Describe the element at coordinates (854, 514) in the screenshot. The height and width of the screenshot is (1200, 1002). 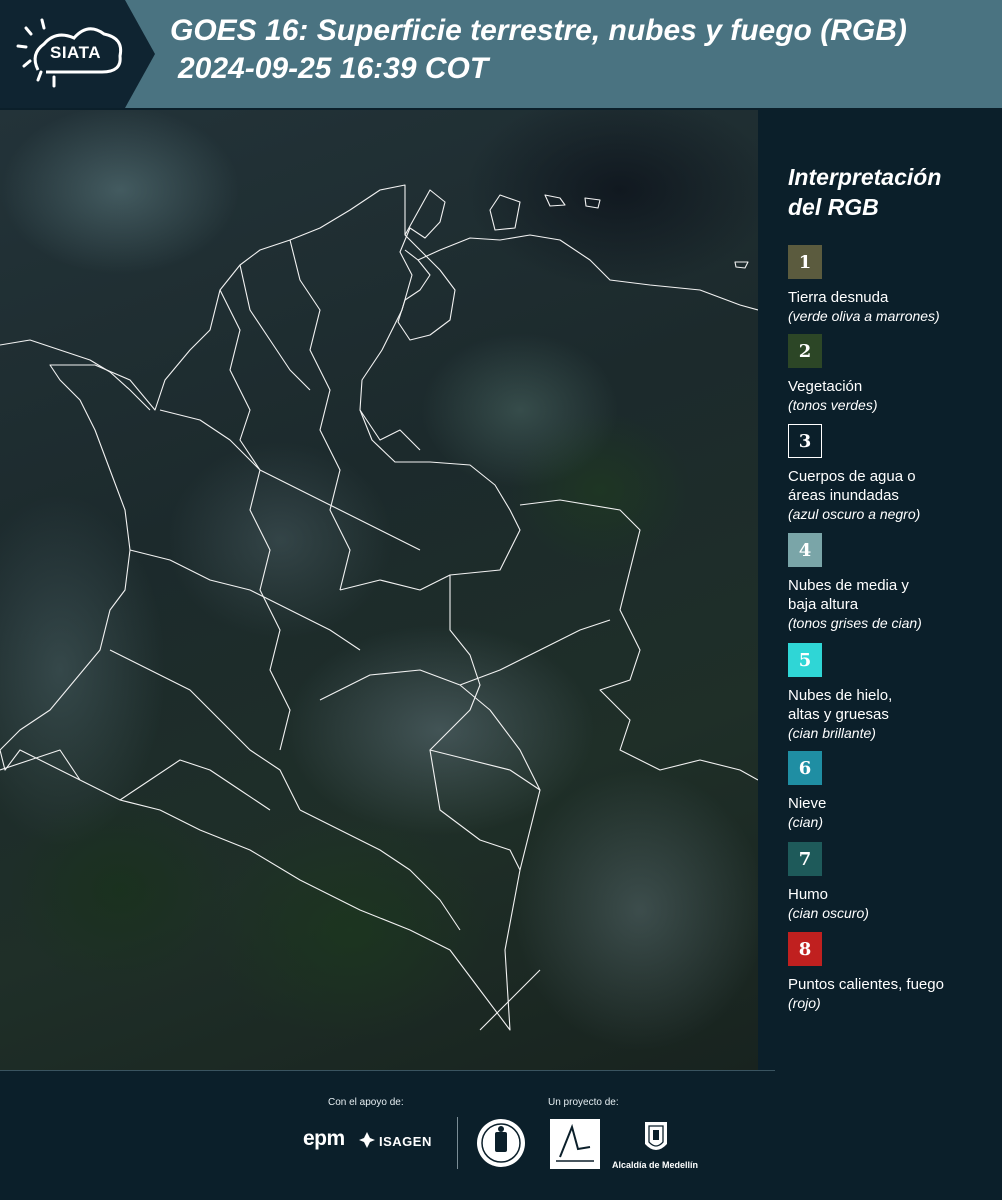
I see `legend-desc-3: (azul oscuro a negro)` at that location.